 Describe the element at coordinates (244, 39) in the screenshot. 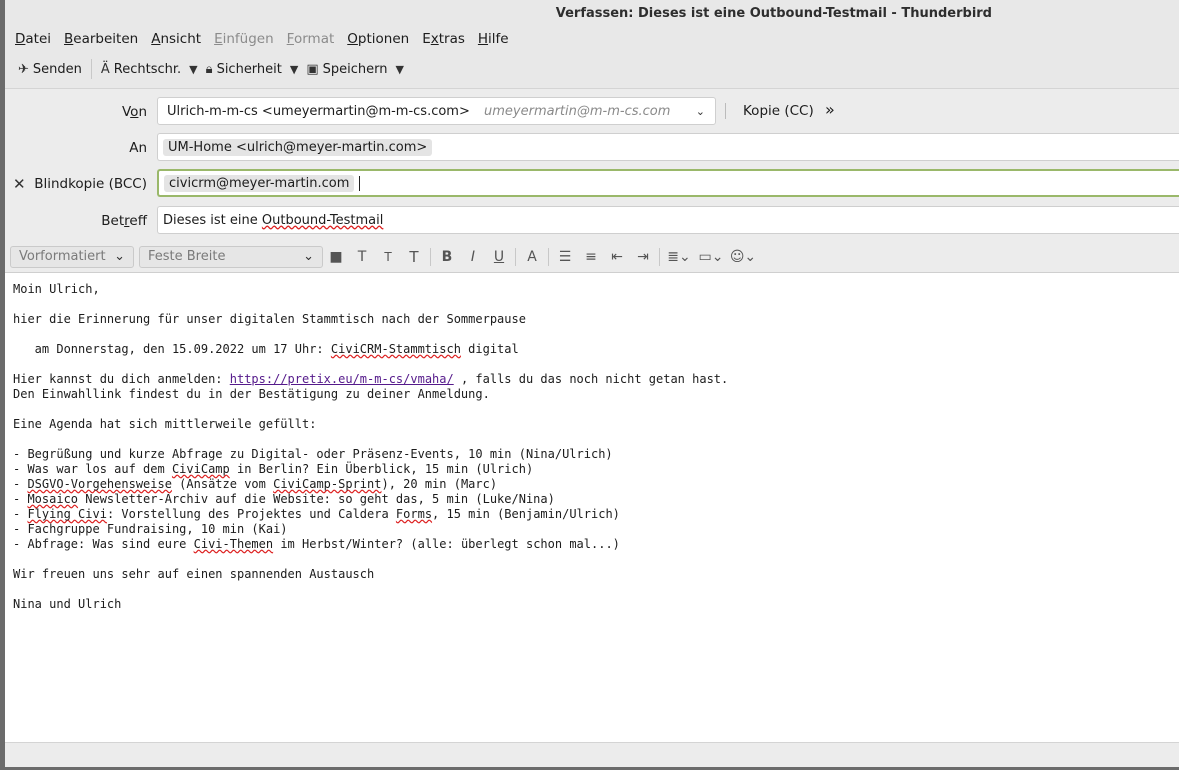

I see `menu-einfuegen: Einfügen` at that location.